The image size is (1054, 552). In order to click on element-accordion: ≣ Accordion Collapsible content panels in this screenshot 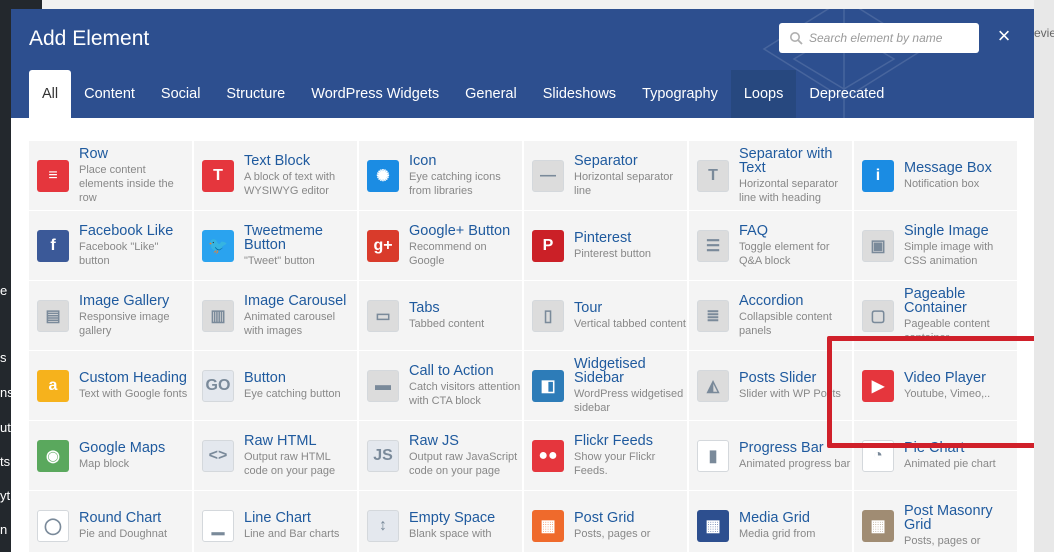, I will do `click(770, 315)`.